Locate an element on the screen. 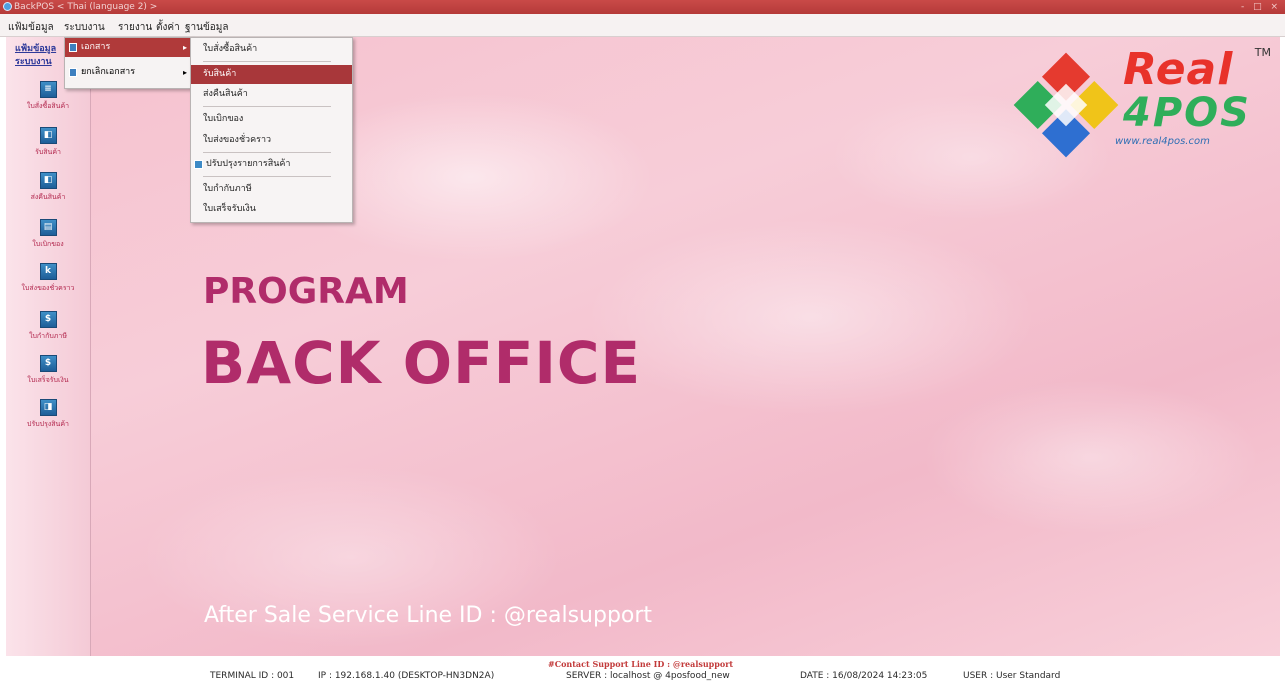 This screenshot has width=1285, height=681. shortcut-return-goods: ◧ ส่งคืนสินค้า is located at coordinates (48, 193).